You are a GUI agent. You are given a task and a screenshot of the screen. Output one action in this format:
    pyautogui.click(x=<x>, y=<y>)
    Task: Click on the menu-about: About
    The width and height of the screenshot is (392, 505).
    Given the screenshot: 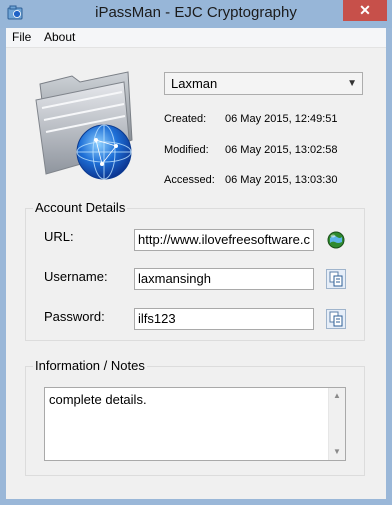 What is the action you would take?
    pyautogui.click(x=59, y=37)
    